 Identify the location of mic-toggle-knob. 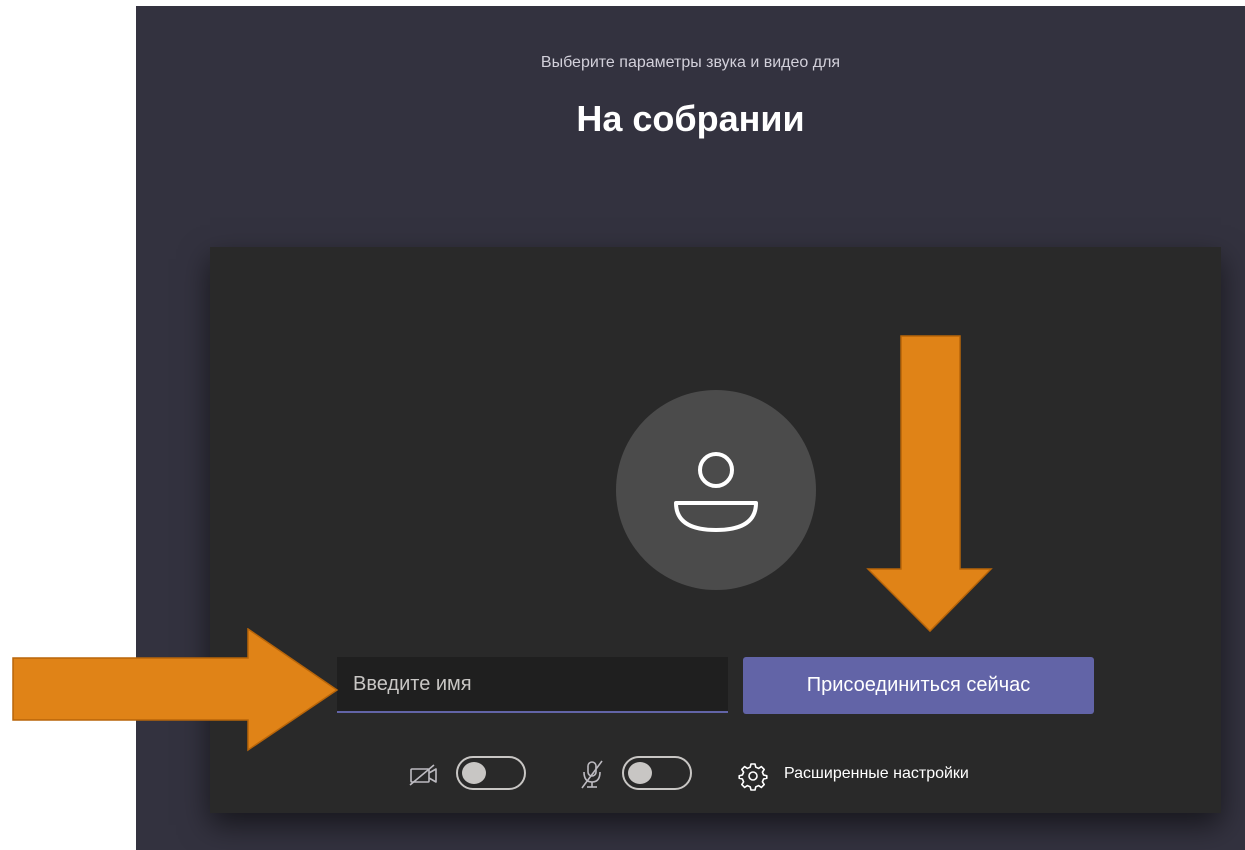
(640, 773).